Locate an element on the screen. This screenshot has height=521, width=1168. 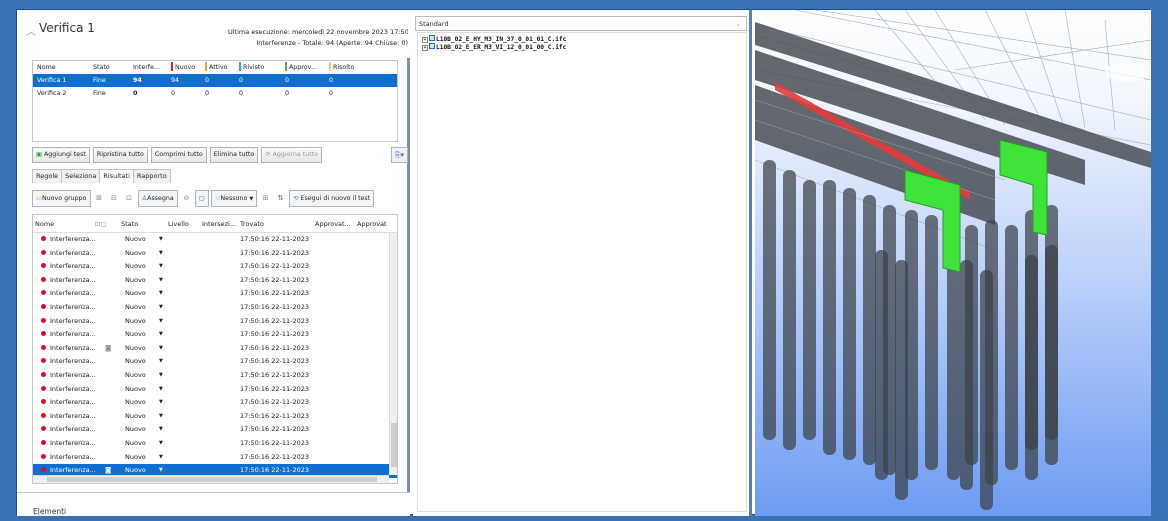
tree-view-dropdown: Standard ⌄ is located at coordinates (581, 23).